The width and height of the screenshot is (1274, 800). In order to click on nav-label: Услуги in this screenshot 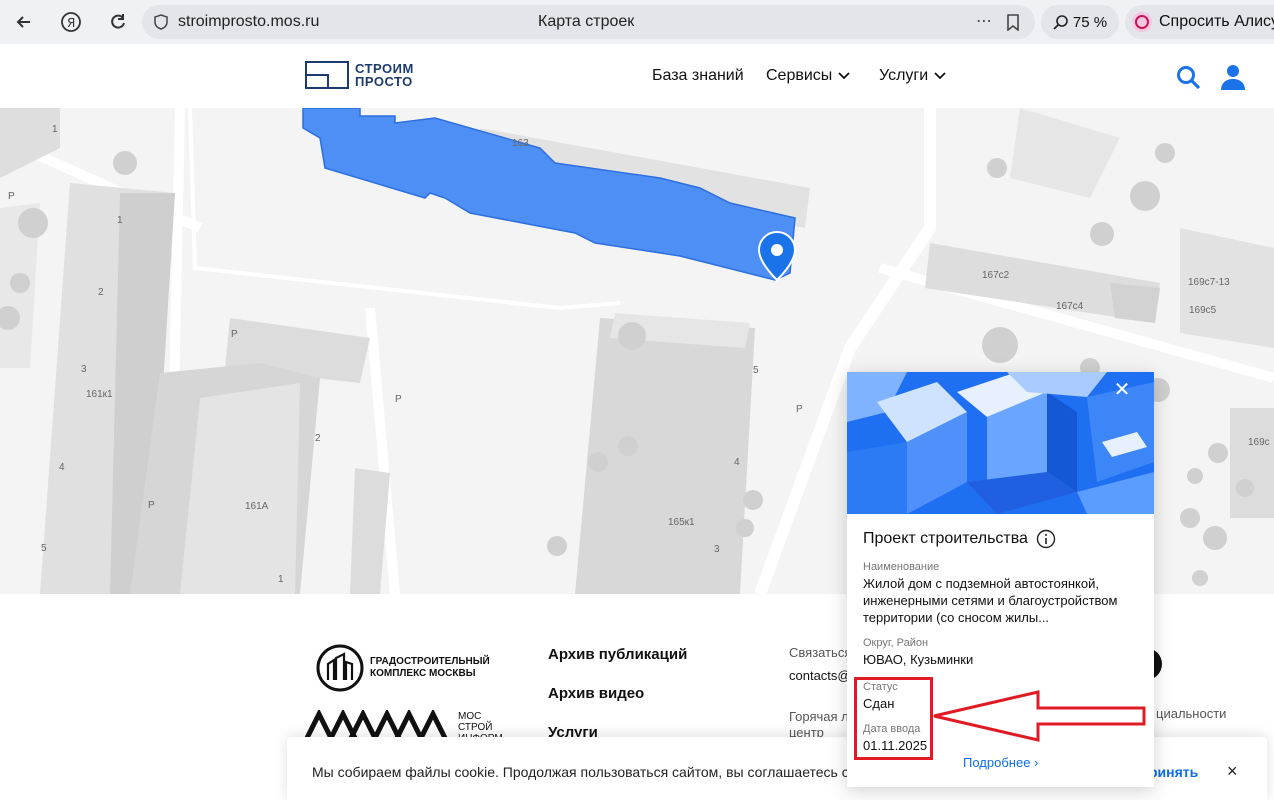, I will do `click(904, 75)`.